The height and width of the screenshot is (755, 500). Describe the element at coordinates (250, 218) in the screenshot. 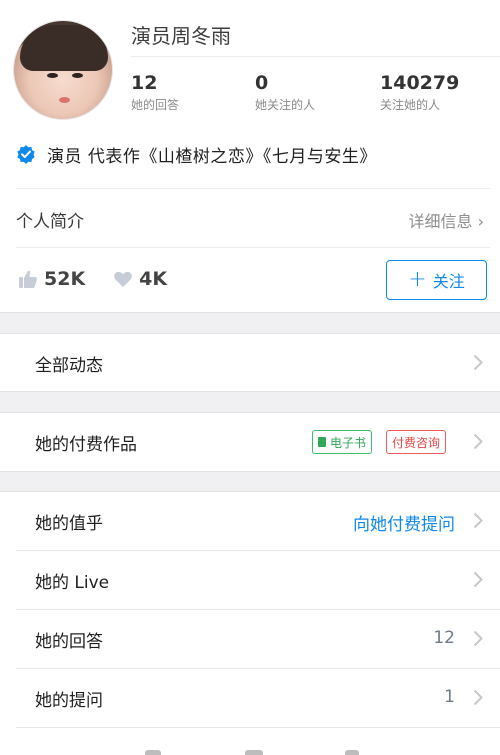

I see `intro-row: 个人简介 详细信息 ›` at that location.